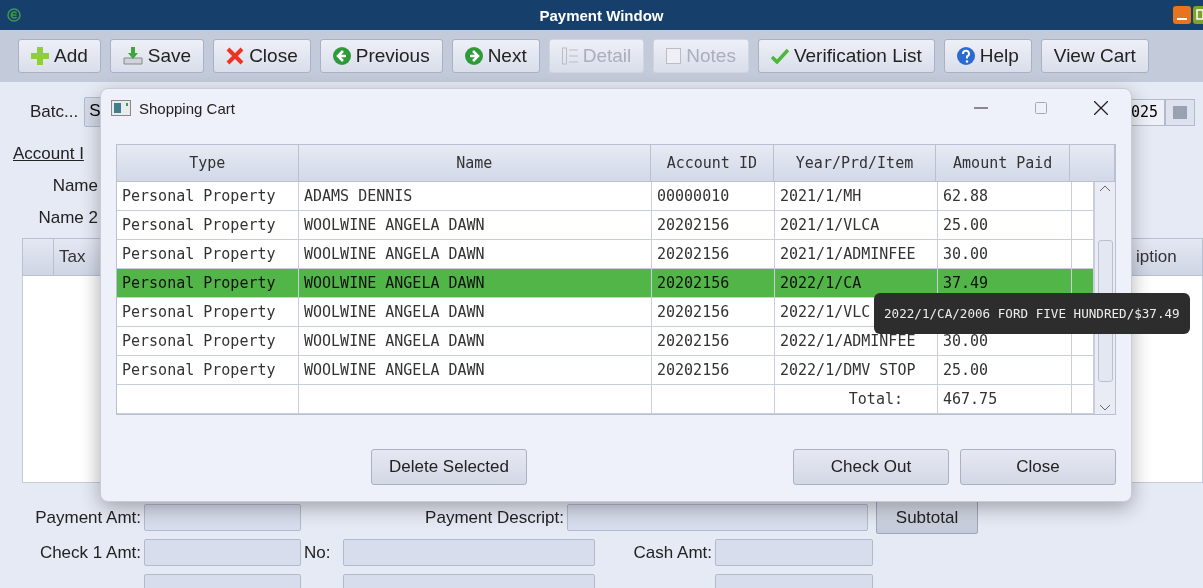  I want to click on toolbar-button: View Cart, so click(1094, 56).